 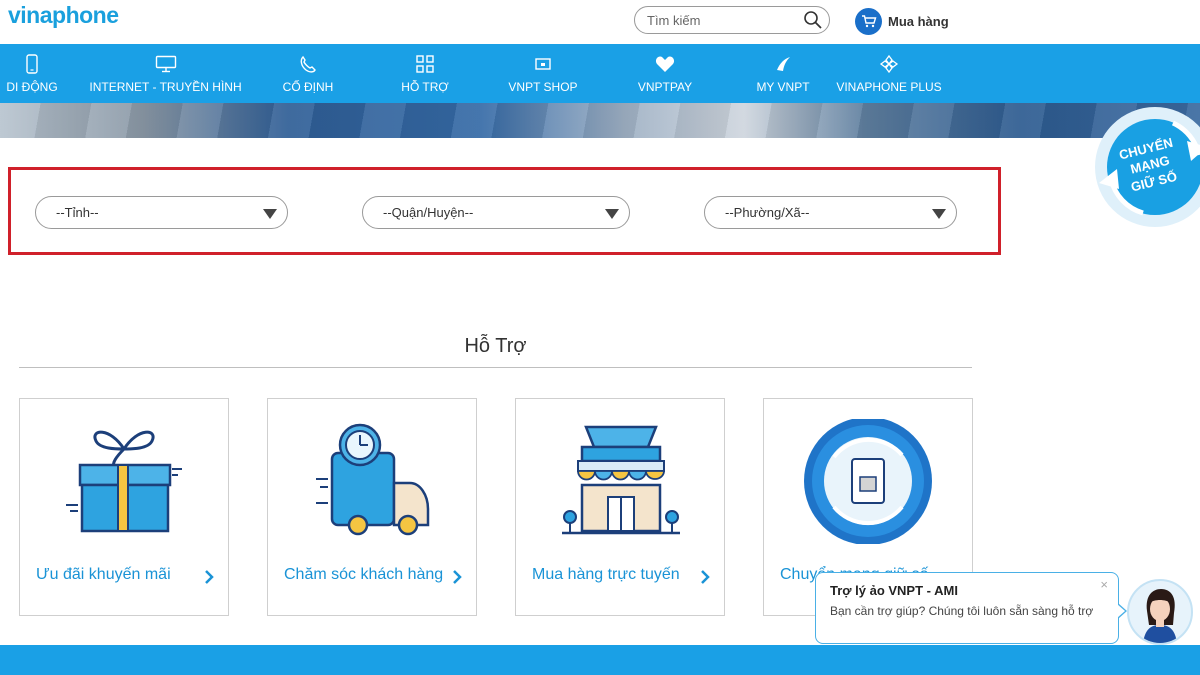 I want to click on hero-banner-strip, so click(x=600, y=120).